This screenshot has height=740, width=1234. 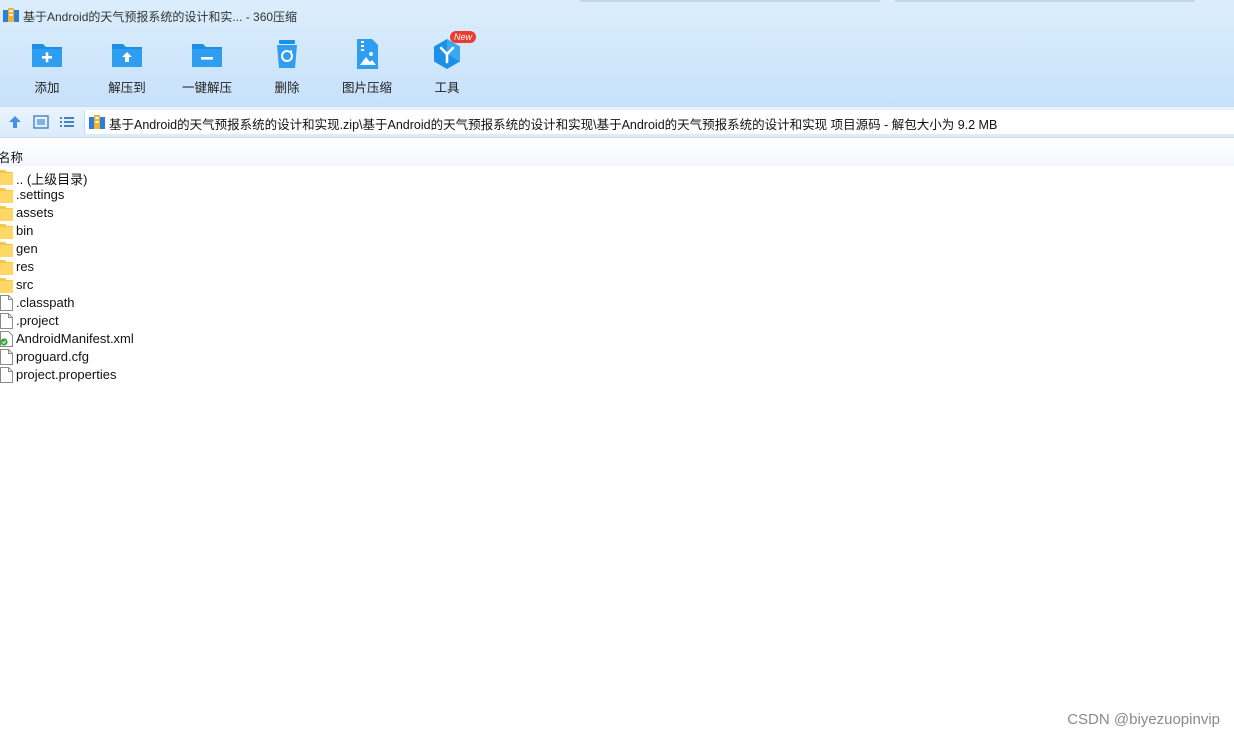 I want to click on one-click-extract-icon, so click(x=207, y=55).